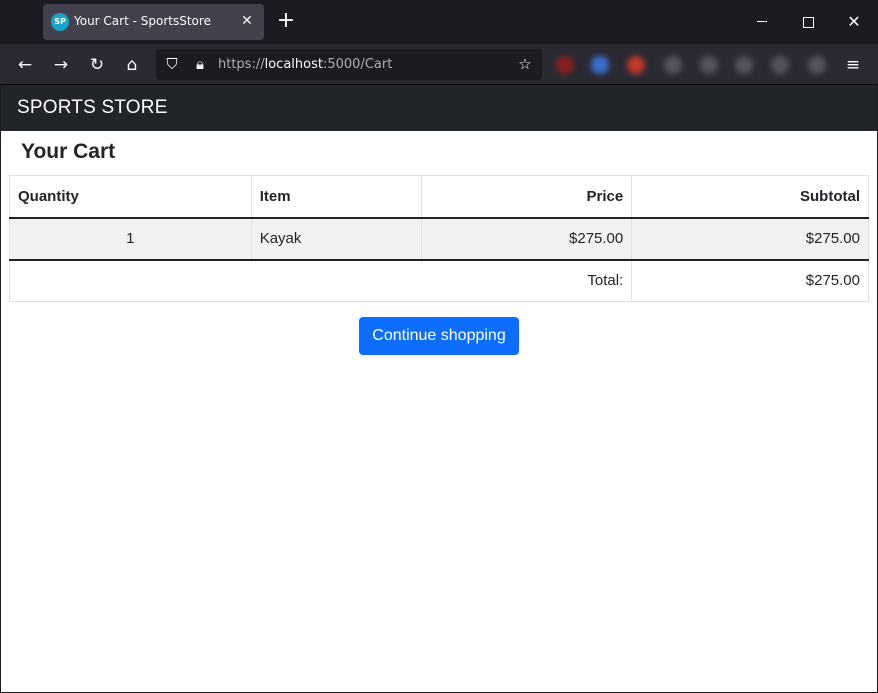 The width and height of the screenshot is (878, 693). What do you see at coordinates (92, 107) in the screenshot?
I see `site-brand: SPORTS STORE` at bounding box center [92, 107].